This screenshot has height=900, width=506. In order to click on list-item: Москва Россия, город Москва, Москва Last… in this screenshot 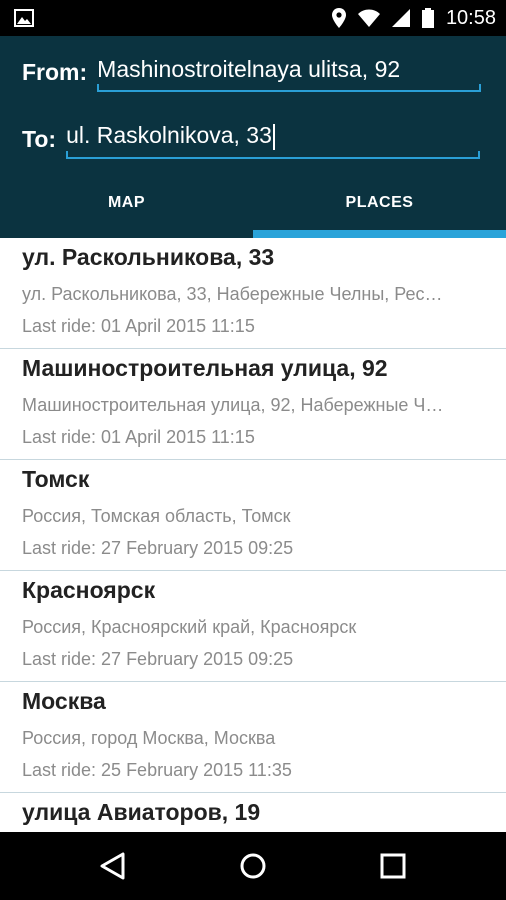, I will do `click(253, 737)`.